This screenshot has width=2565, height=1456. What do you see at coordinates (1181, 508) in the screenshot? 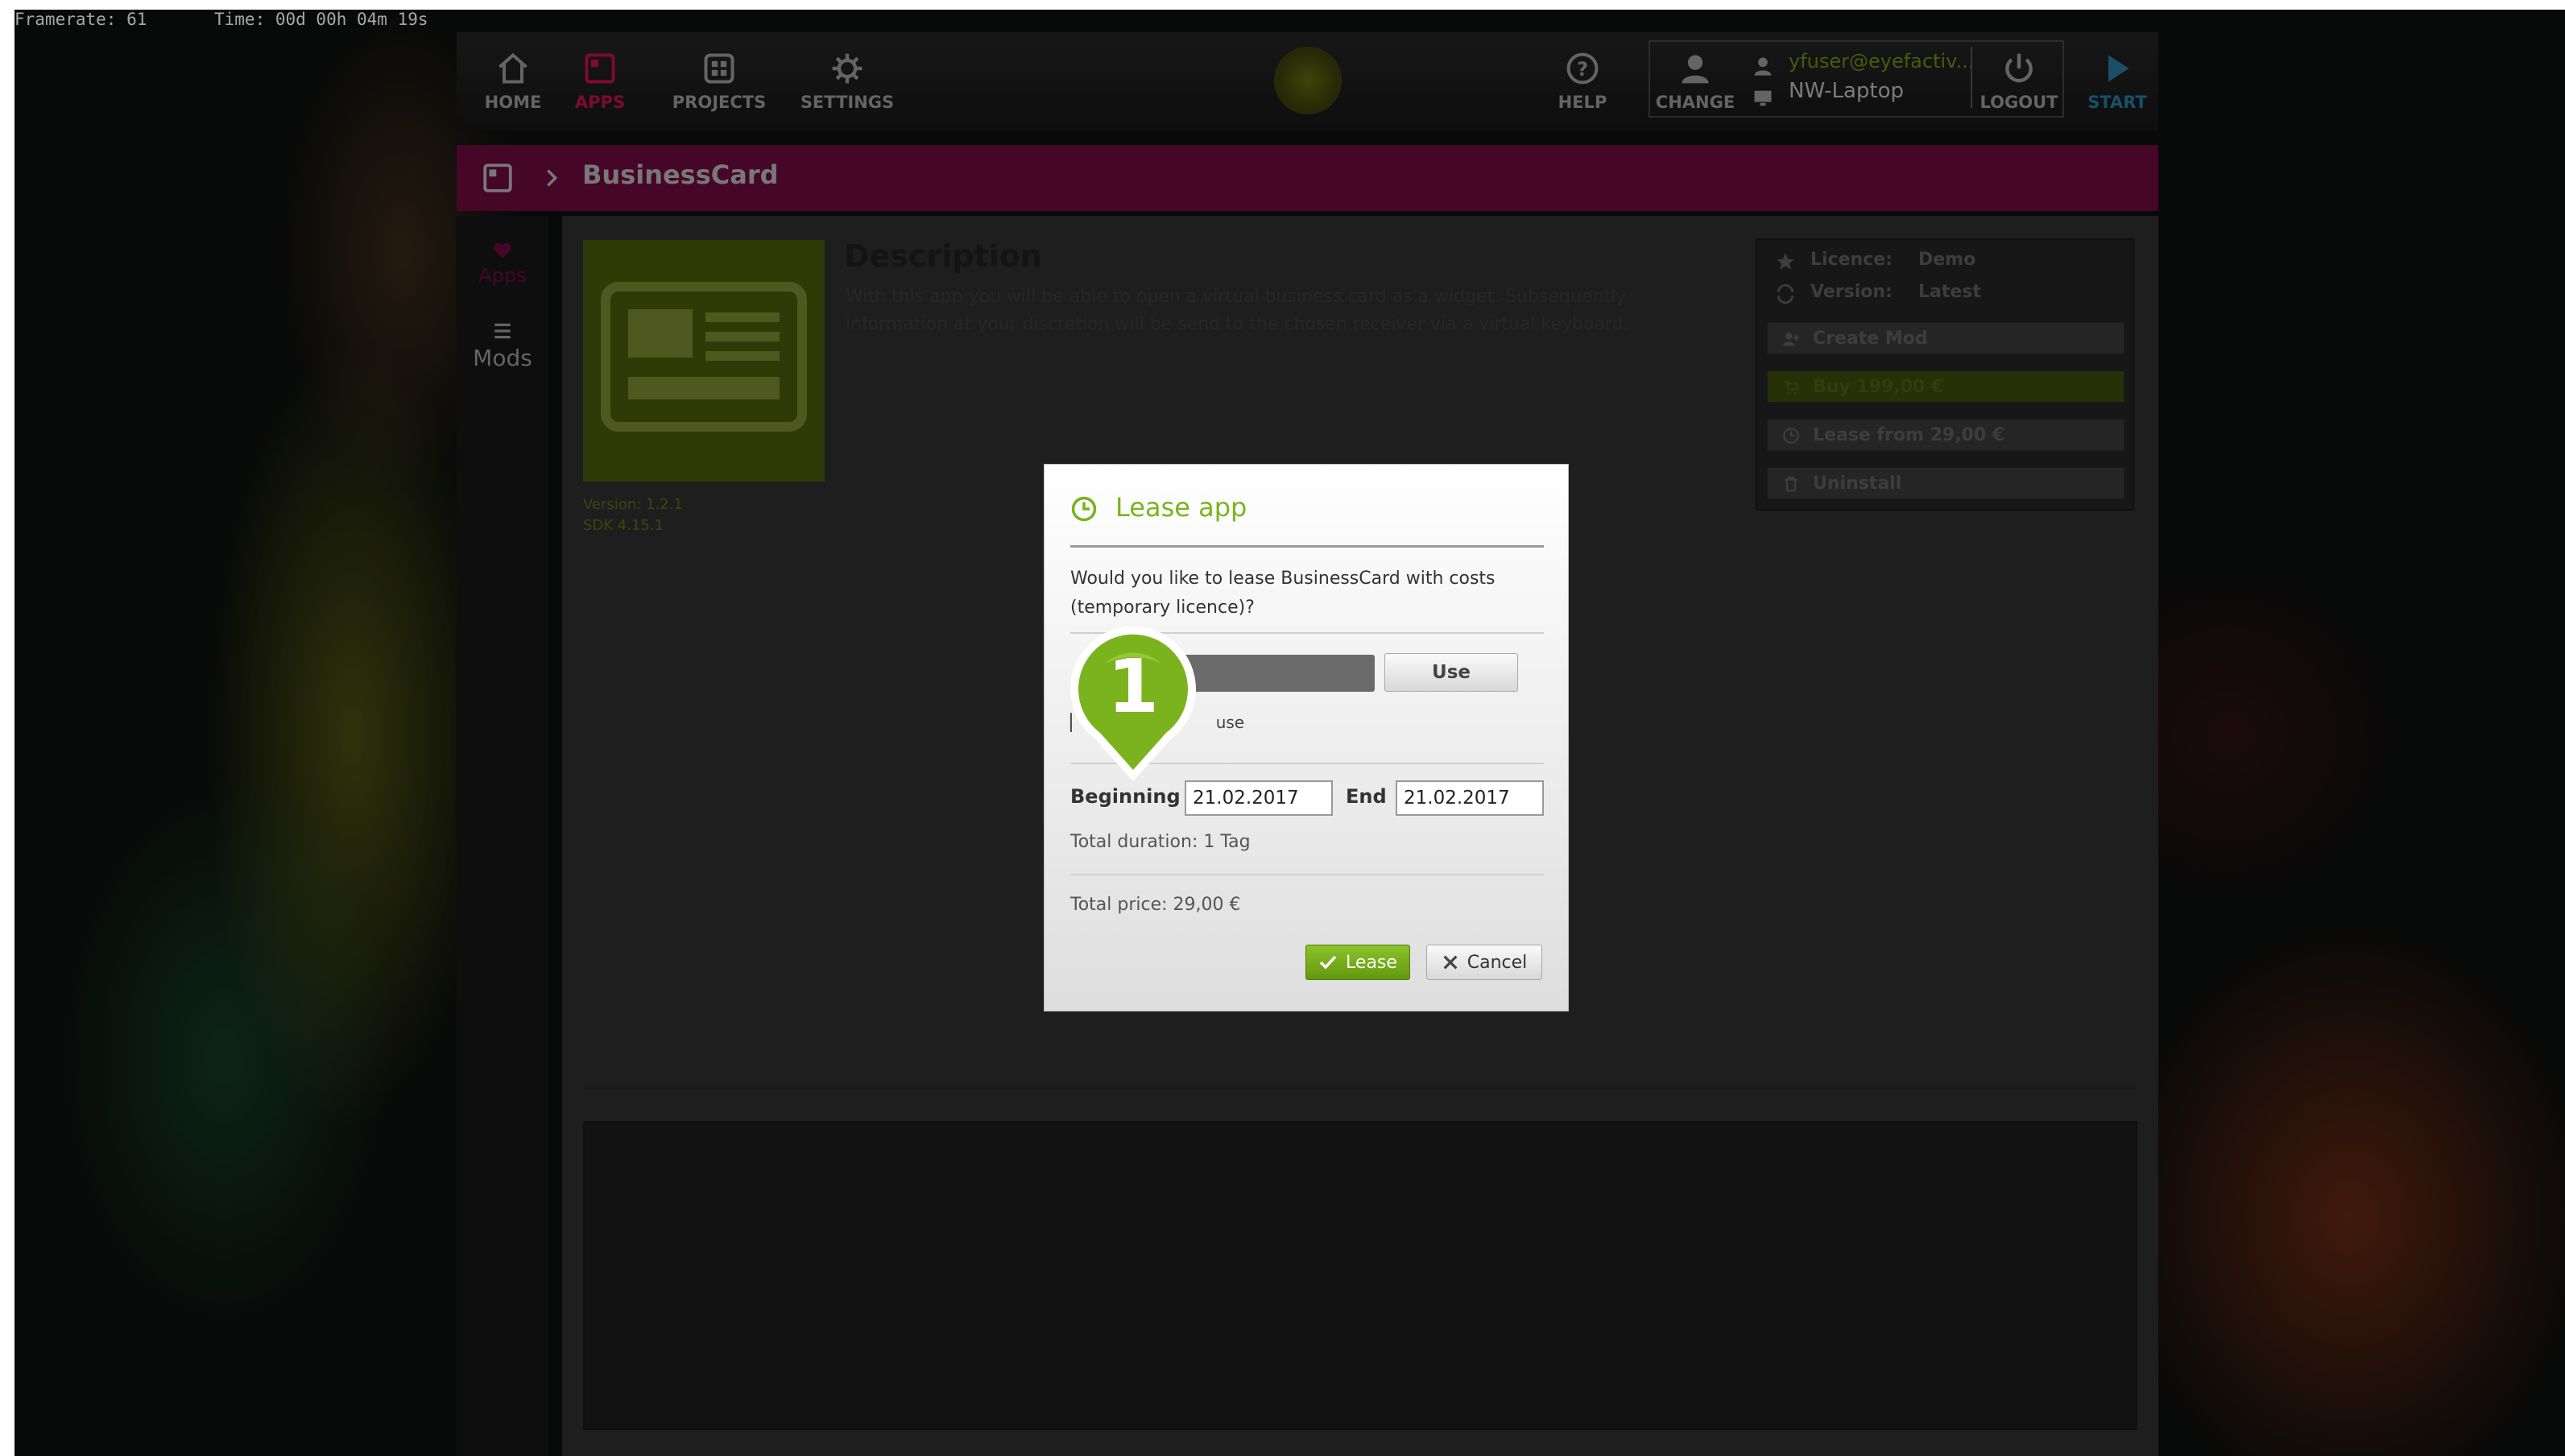
I see `dialog-title: Lease app` at bounding box center [1181, 508].